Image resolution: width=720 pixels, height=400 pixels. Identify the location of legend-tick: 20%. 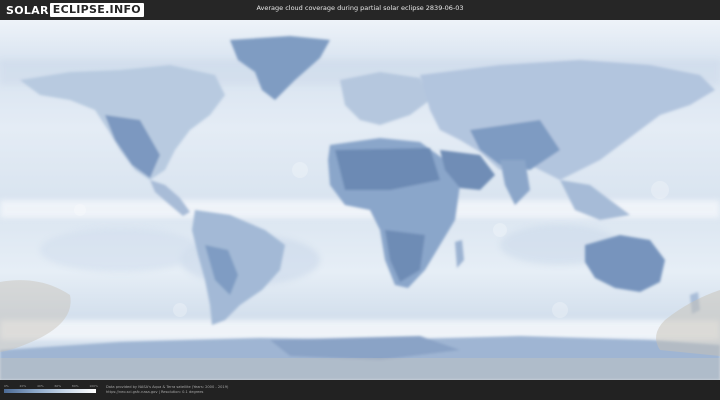
(23, 386).